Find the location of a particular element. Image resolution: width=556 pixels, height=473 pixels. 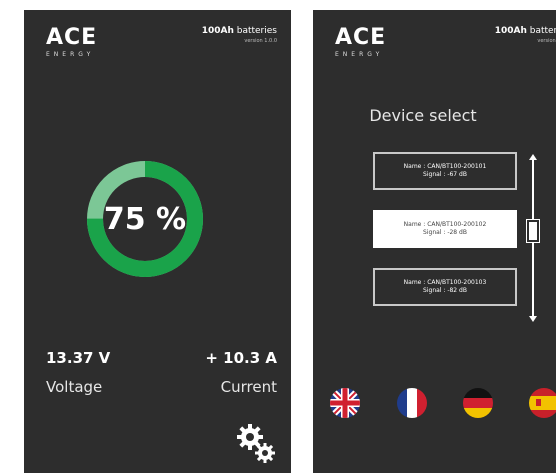

voltage-reading: 13.37 V Voltage is located at coordinates (78, 374).